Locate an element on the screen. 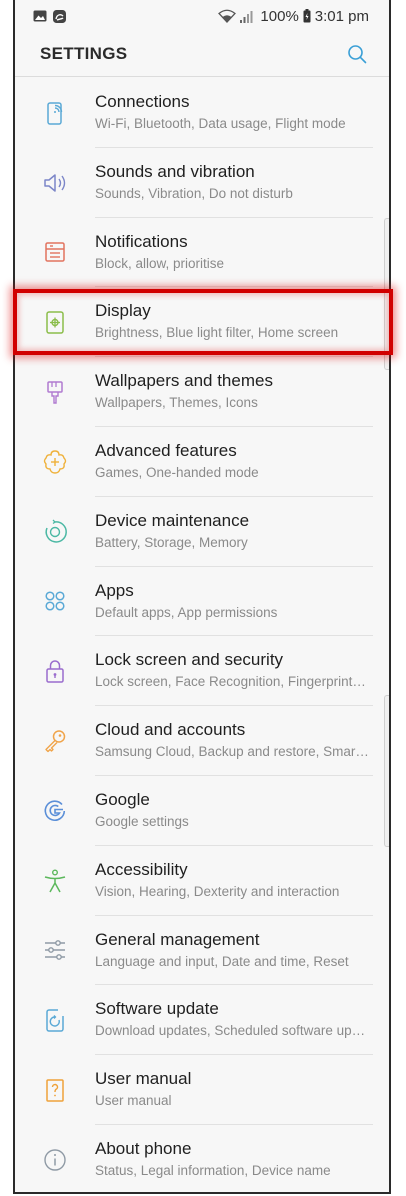  notifications-icon is located at coordinates (55, 252).